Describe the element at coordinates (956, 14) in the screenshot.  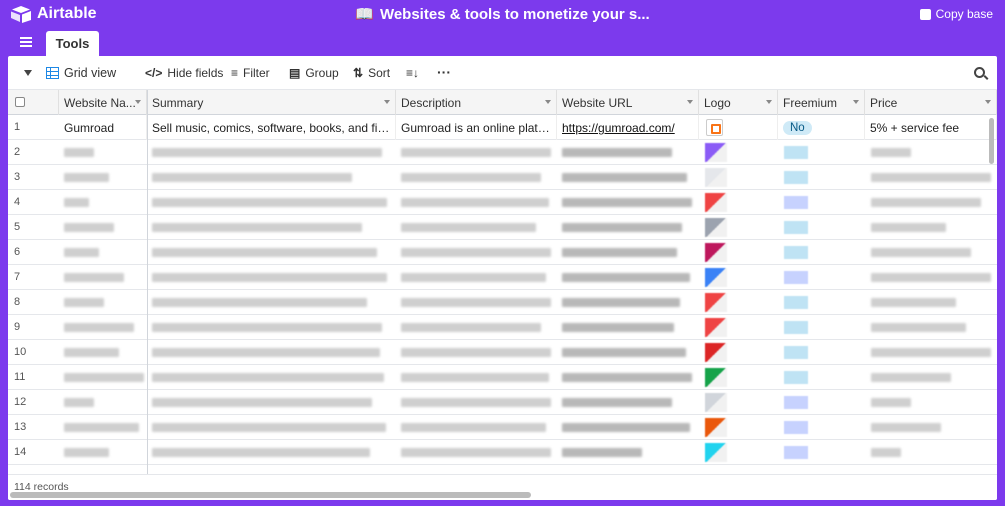
I see `copy-base-button: Copy base` at that location.